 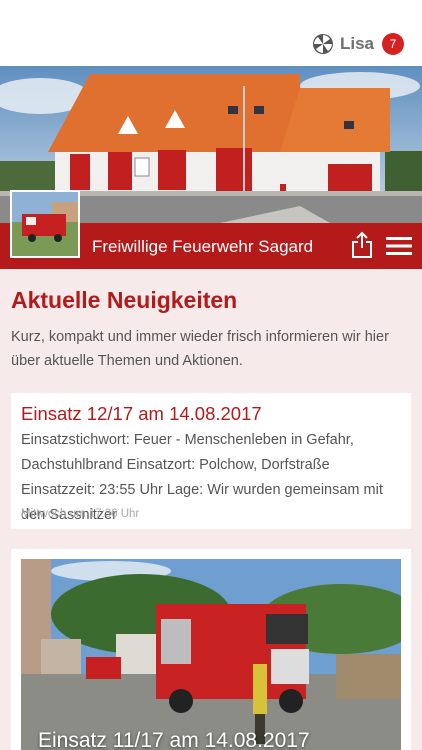 I want to click on section-title: Aktuelle Neuigkeiten, so click(x=124, y=300).